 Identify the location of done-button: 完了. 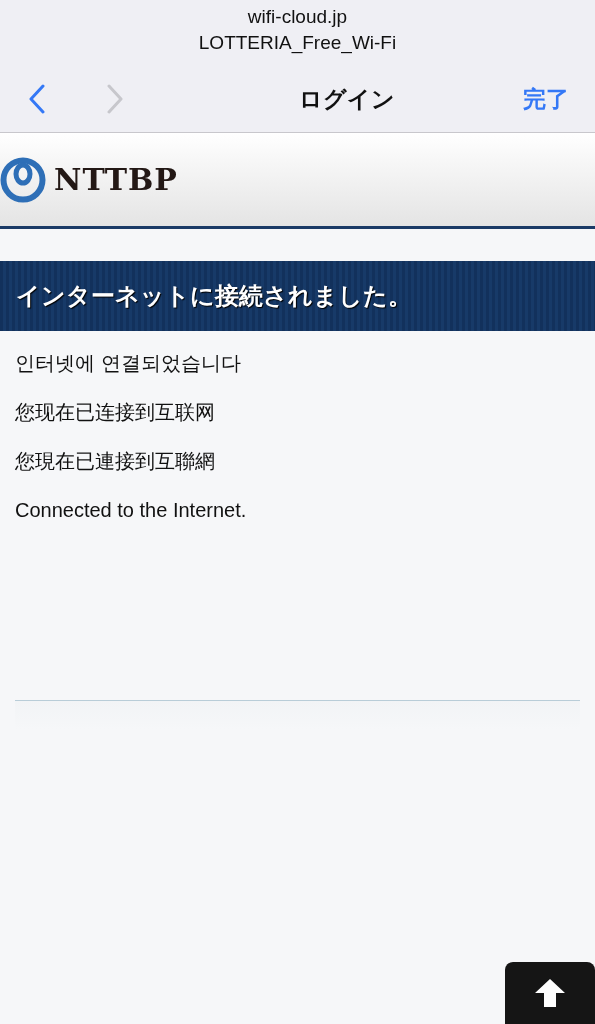
(546, 99).